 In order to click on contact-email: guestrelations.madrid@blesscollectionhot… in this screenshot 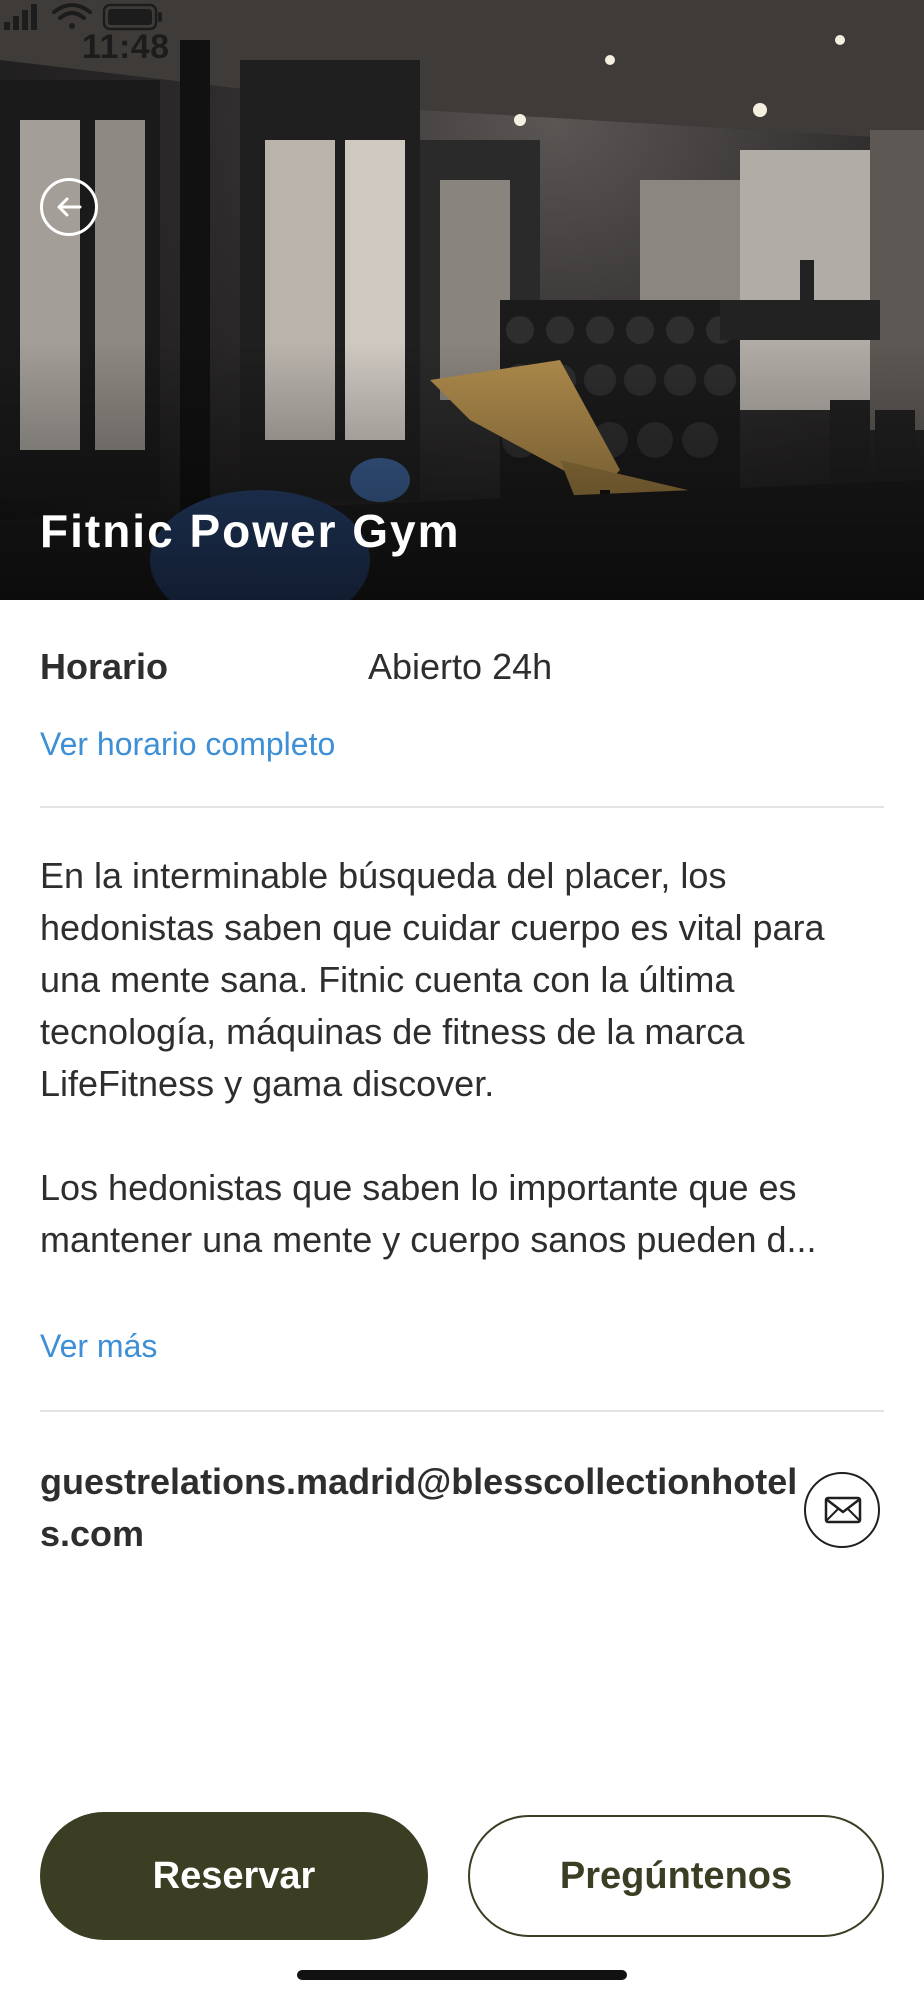, I will do `click(419, 1507)`.